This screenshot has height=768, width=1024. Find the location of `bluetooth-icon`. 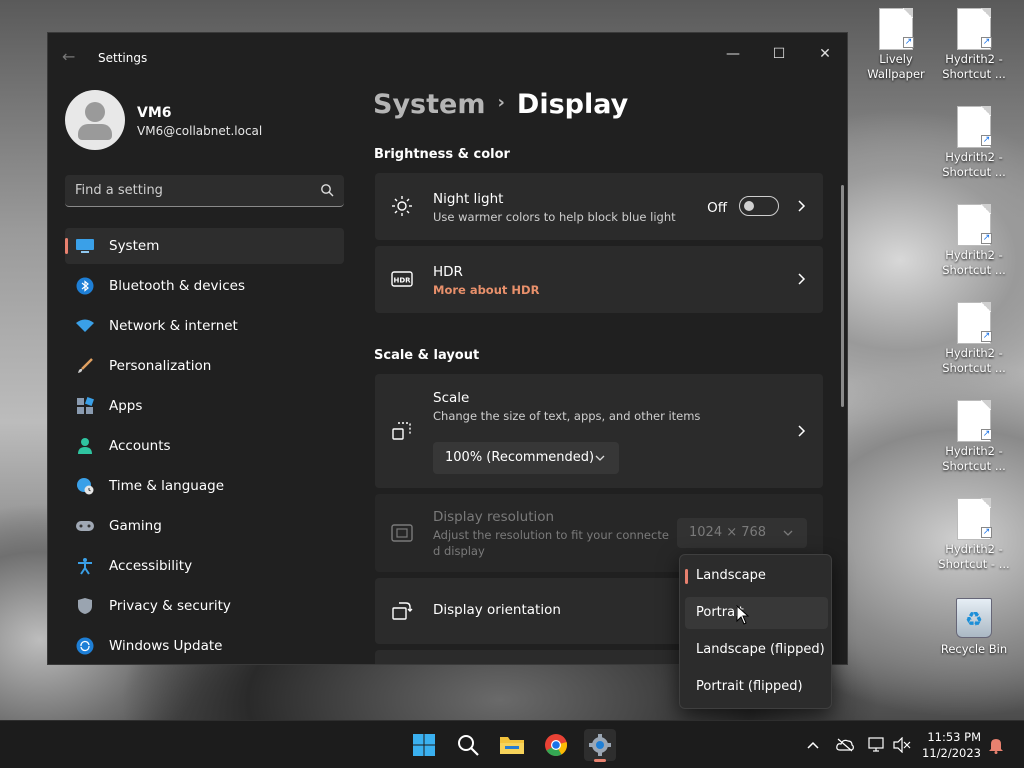

bluetooth-icon is located at coordinates (85, 286).